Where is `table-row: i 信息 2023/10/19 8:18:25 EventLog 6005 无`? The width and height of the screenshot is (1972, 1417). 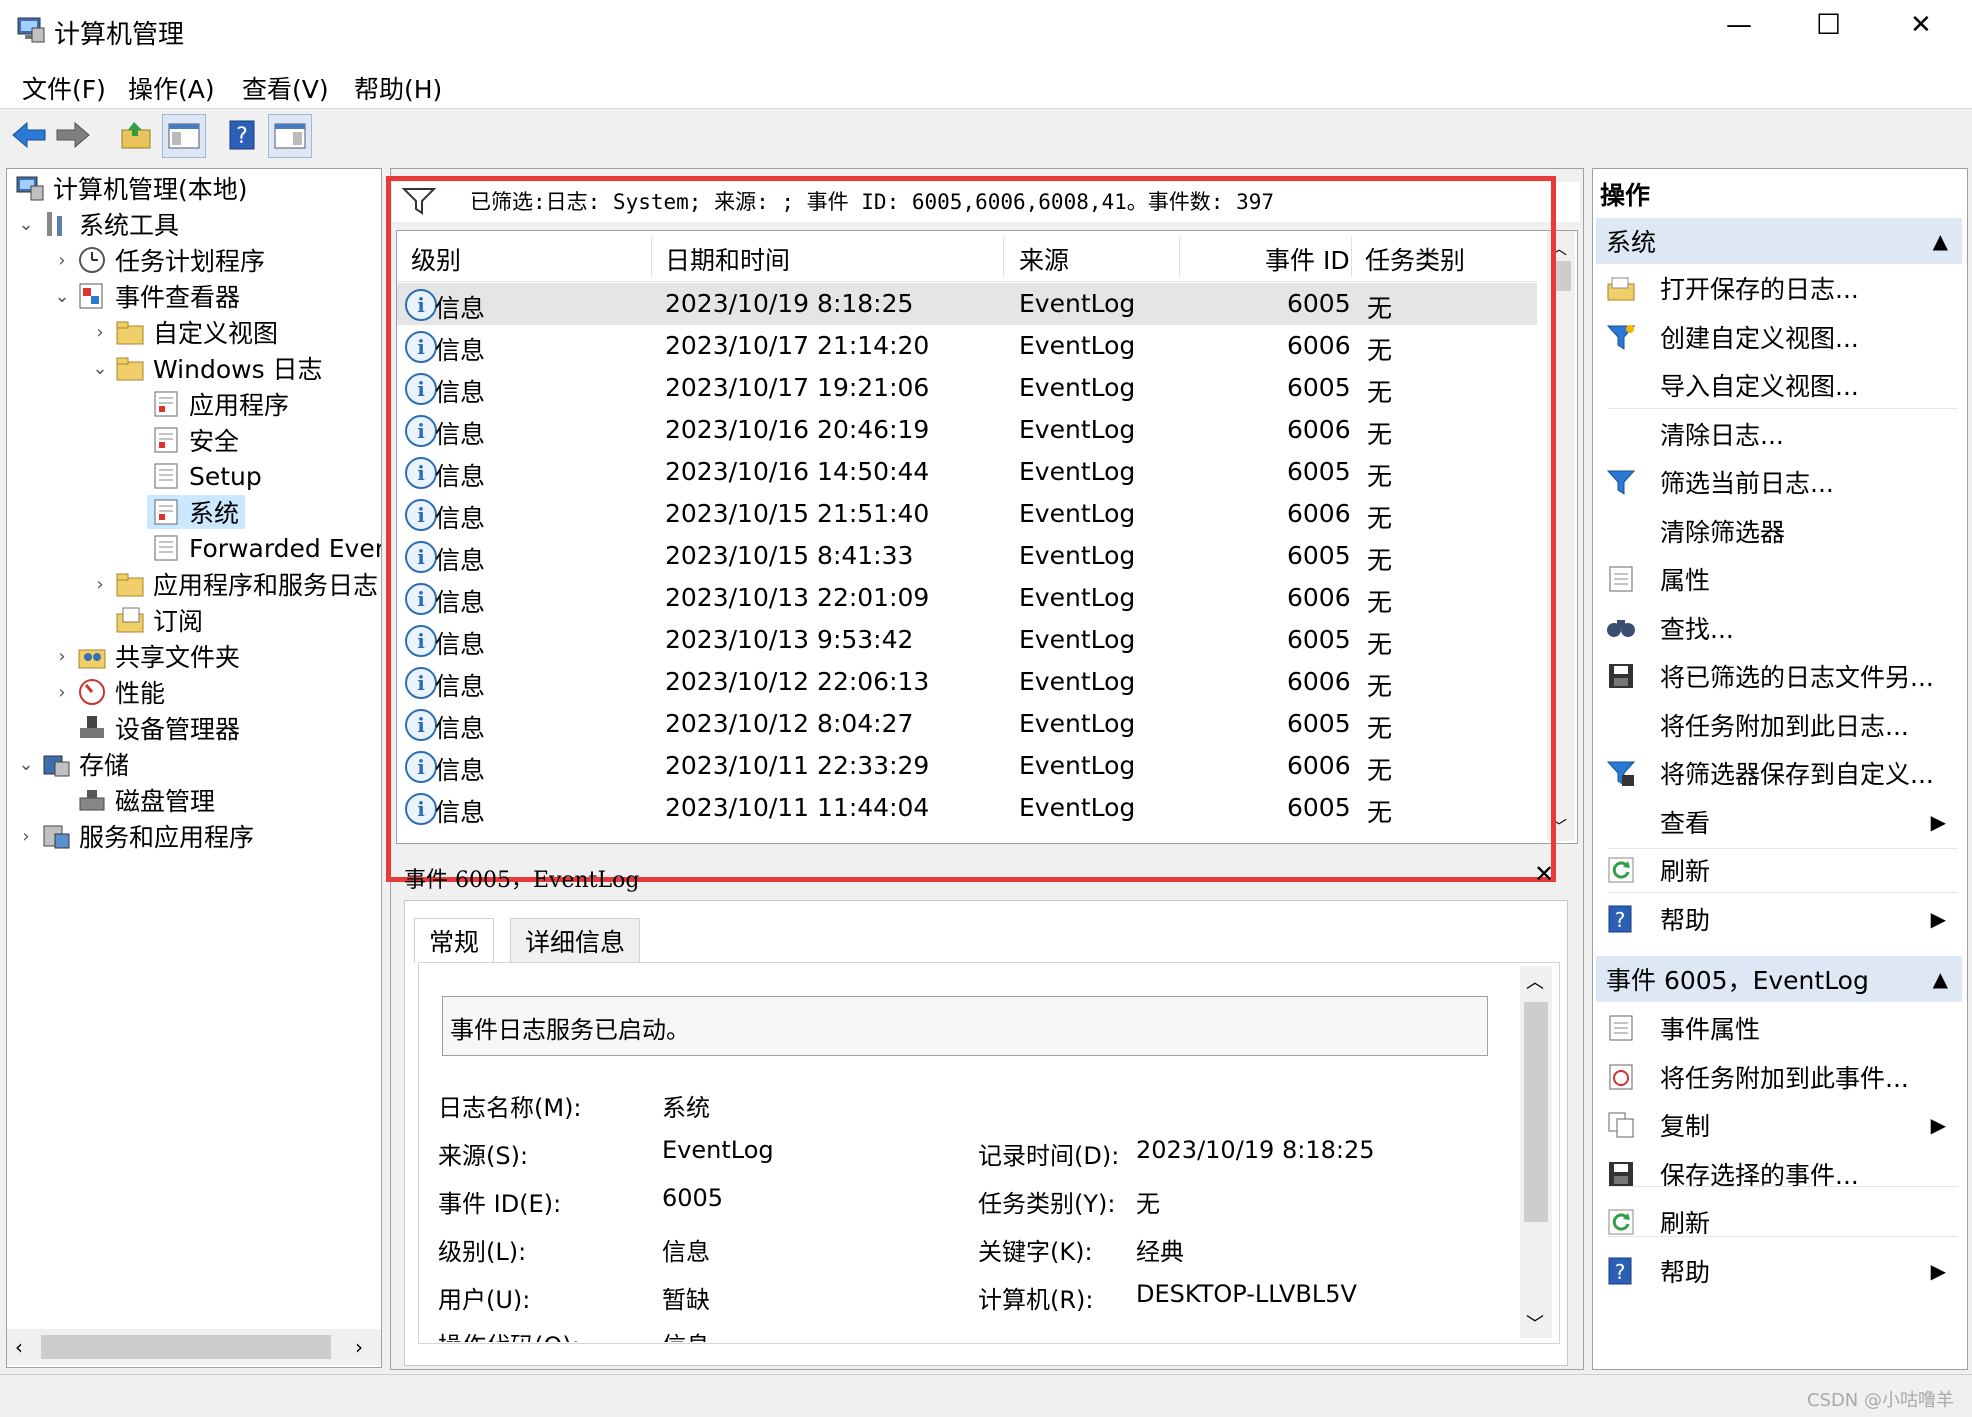
table-row: i 信息 2023/10/19 8:18:25 EventLog 6005 无 is located at coordinates (967, 304).